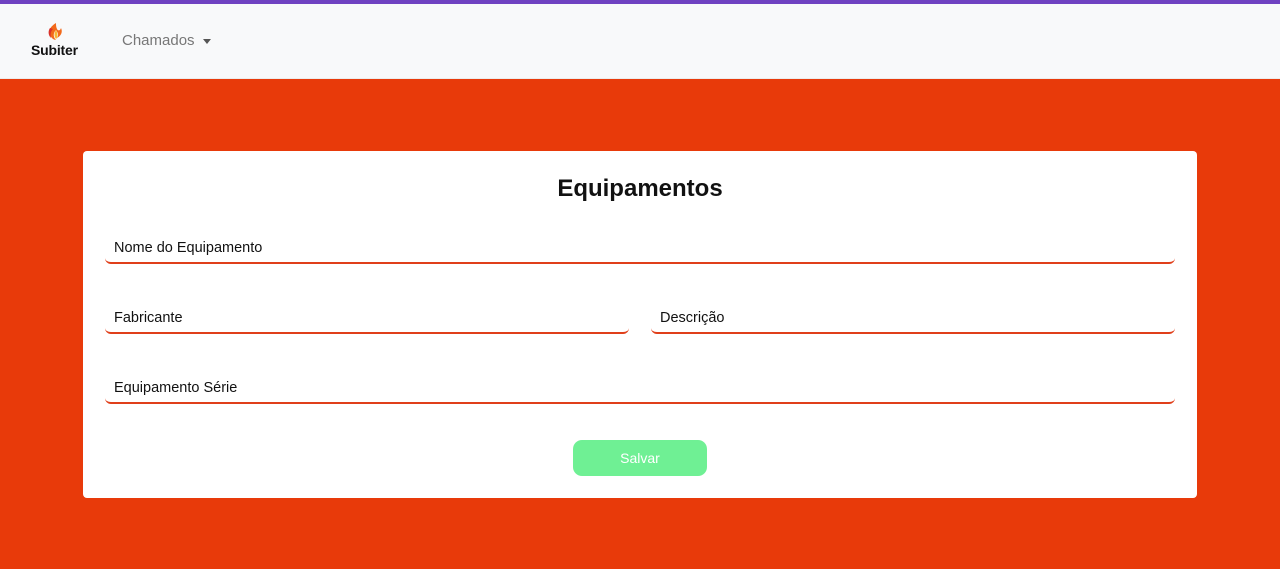 This screenshot has width=1280, height=569. Describe the element at coordinates (206, 41) in the screenshot. I see `caret-down-icon` at that location.